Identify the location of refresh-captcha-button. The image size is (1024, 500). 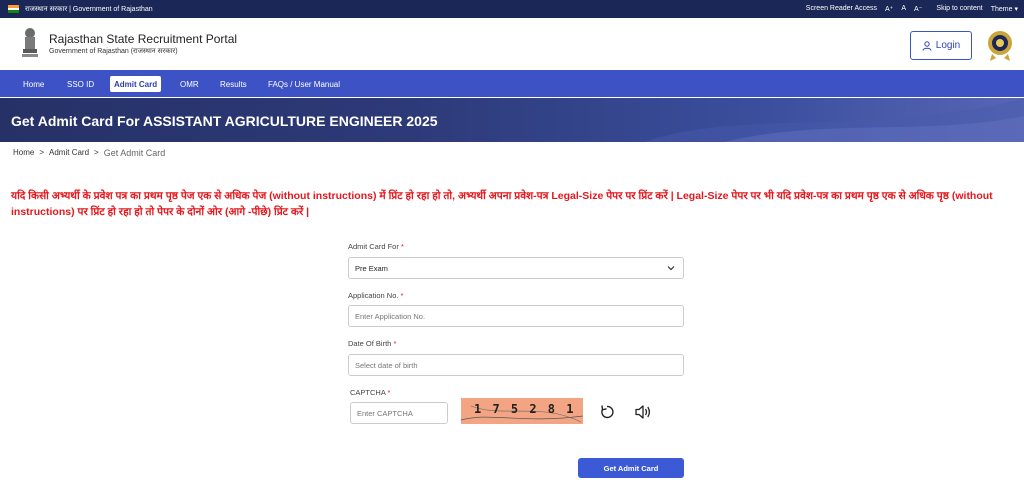
(607, 412).